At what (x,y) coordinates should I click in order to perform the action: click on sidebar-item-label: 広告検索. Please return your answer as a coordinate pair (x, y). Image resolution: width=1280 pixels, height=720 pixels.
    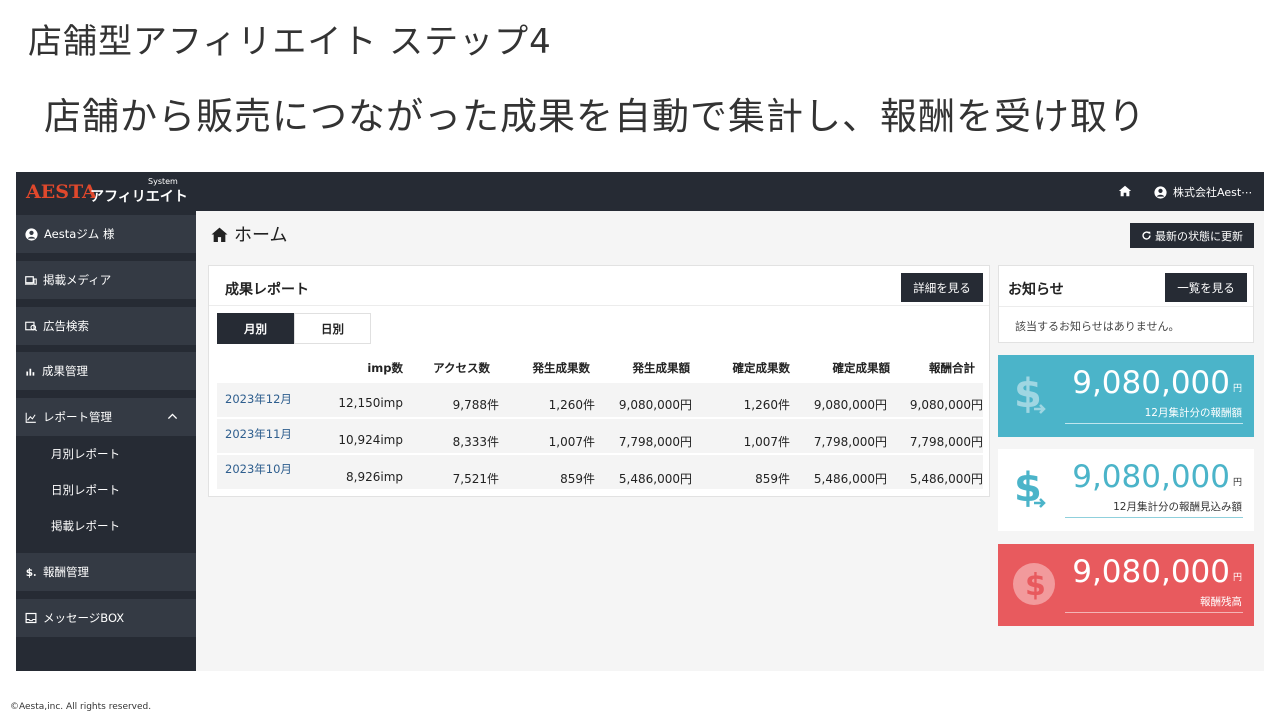
    Looking at the image, I should click on (66, 326).